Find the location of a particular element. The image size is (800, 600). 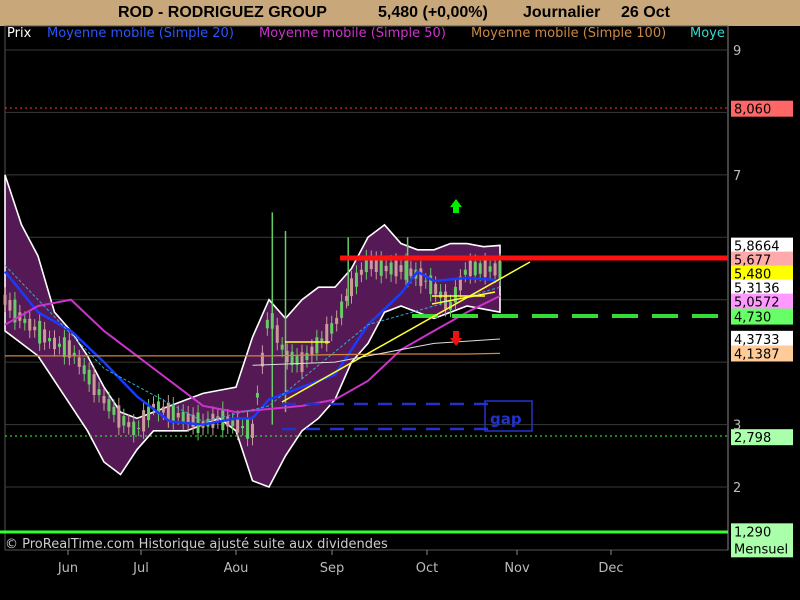

x-tick-label: Sep is located at coordinates (332, 568).